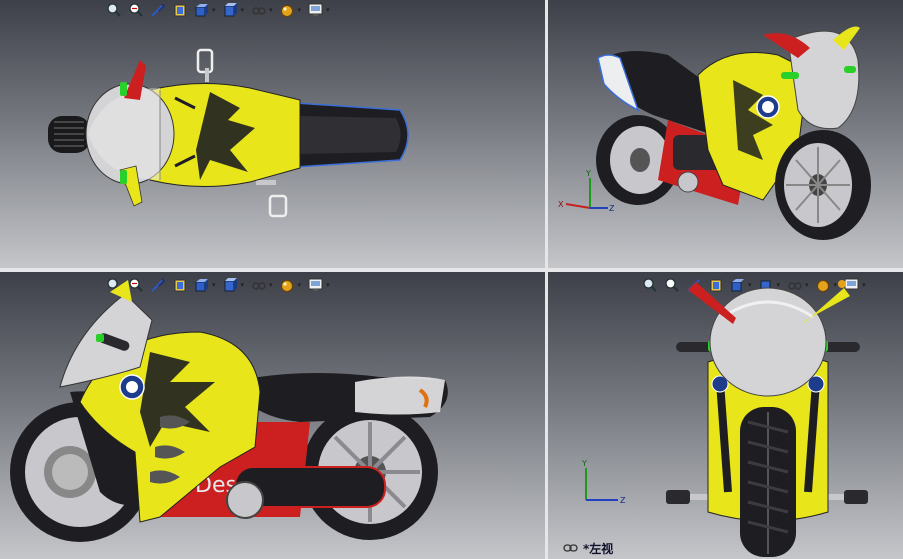 The height and width of the screenshot is (559, 903). What do you see at coordinates (451, 270) in the screenshot?
I see `viewport-horizontal-splitter` at bounding box center [451, 270].